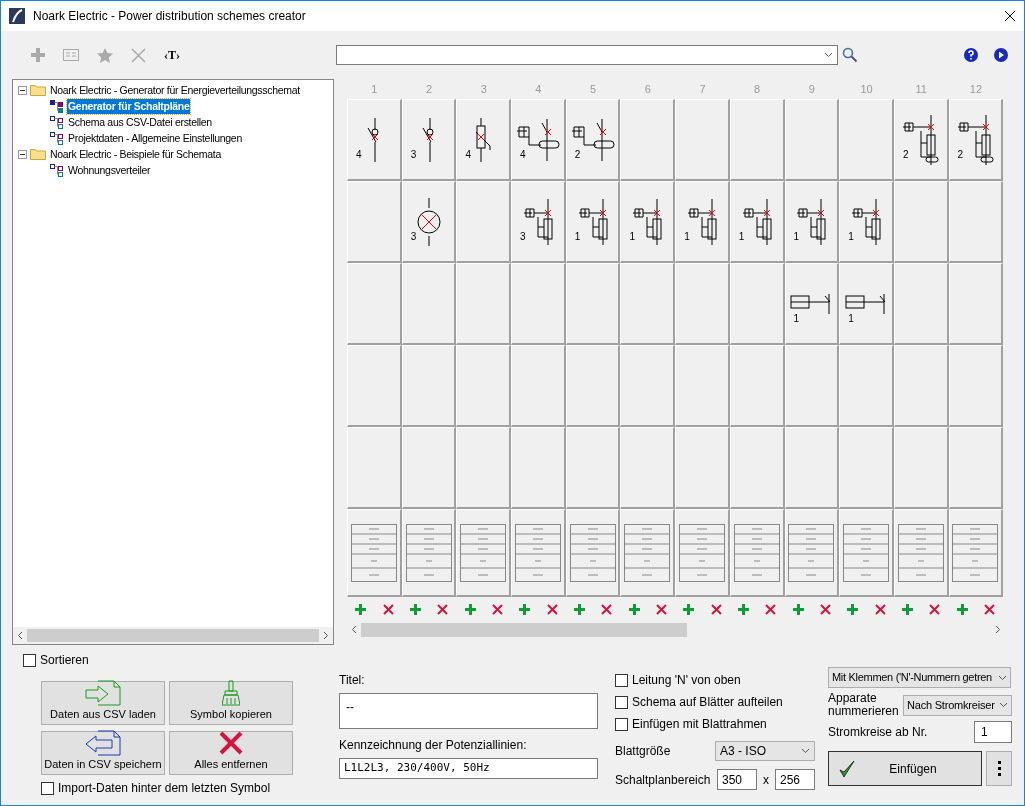 The width and height of the screenshot is (1025, 806). I want to click on text-format-button: ‹T›, so click(172, 55).